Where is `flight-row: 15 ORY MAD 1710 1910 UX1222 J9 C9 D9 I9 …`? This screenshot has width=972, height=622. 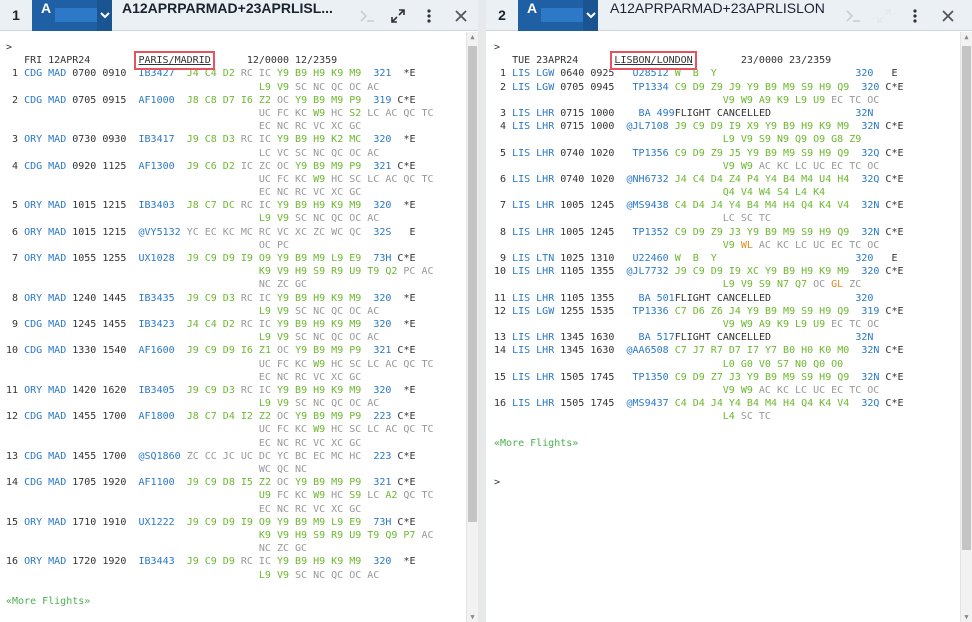
flight-row: 15 ORY MAD 1710 1910 UX1222 J9 C9 D9 I9 … is located at coordinates (236, 522).